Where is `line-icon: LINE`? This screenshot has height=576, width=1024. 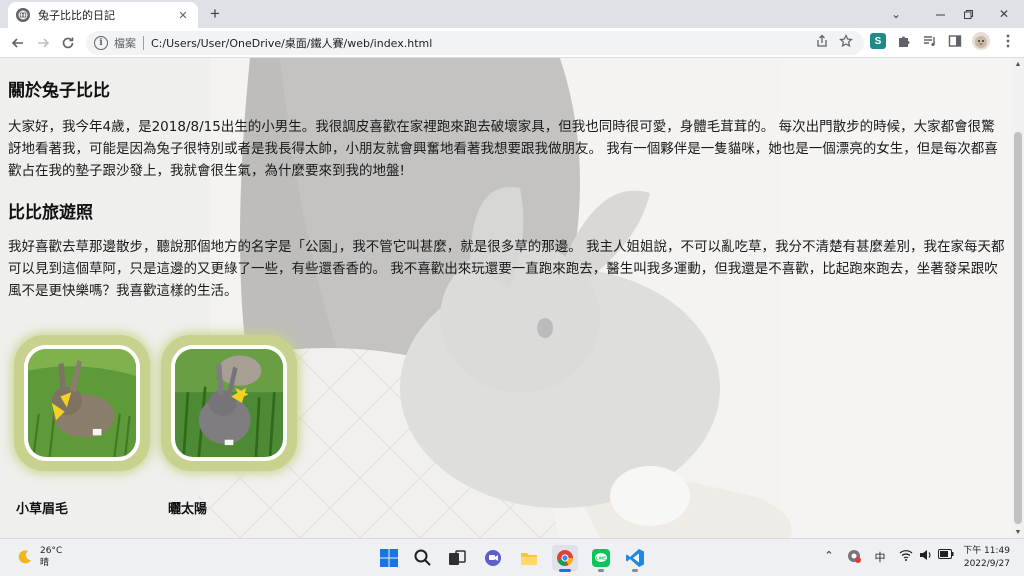 line-icon: LINE is located at coordinates (601, 558).